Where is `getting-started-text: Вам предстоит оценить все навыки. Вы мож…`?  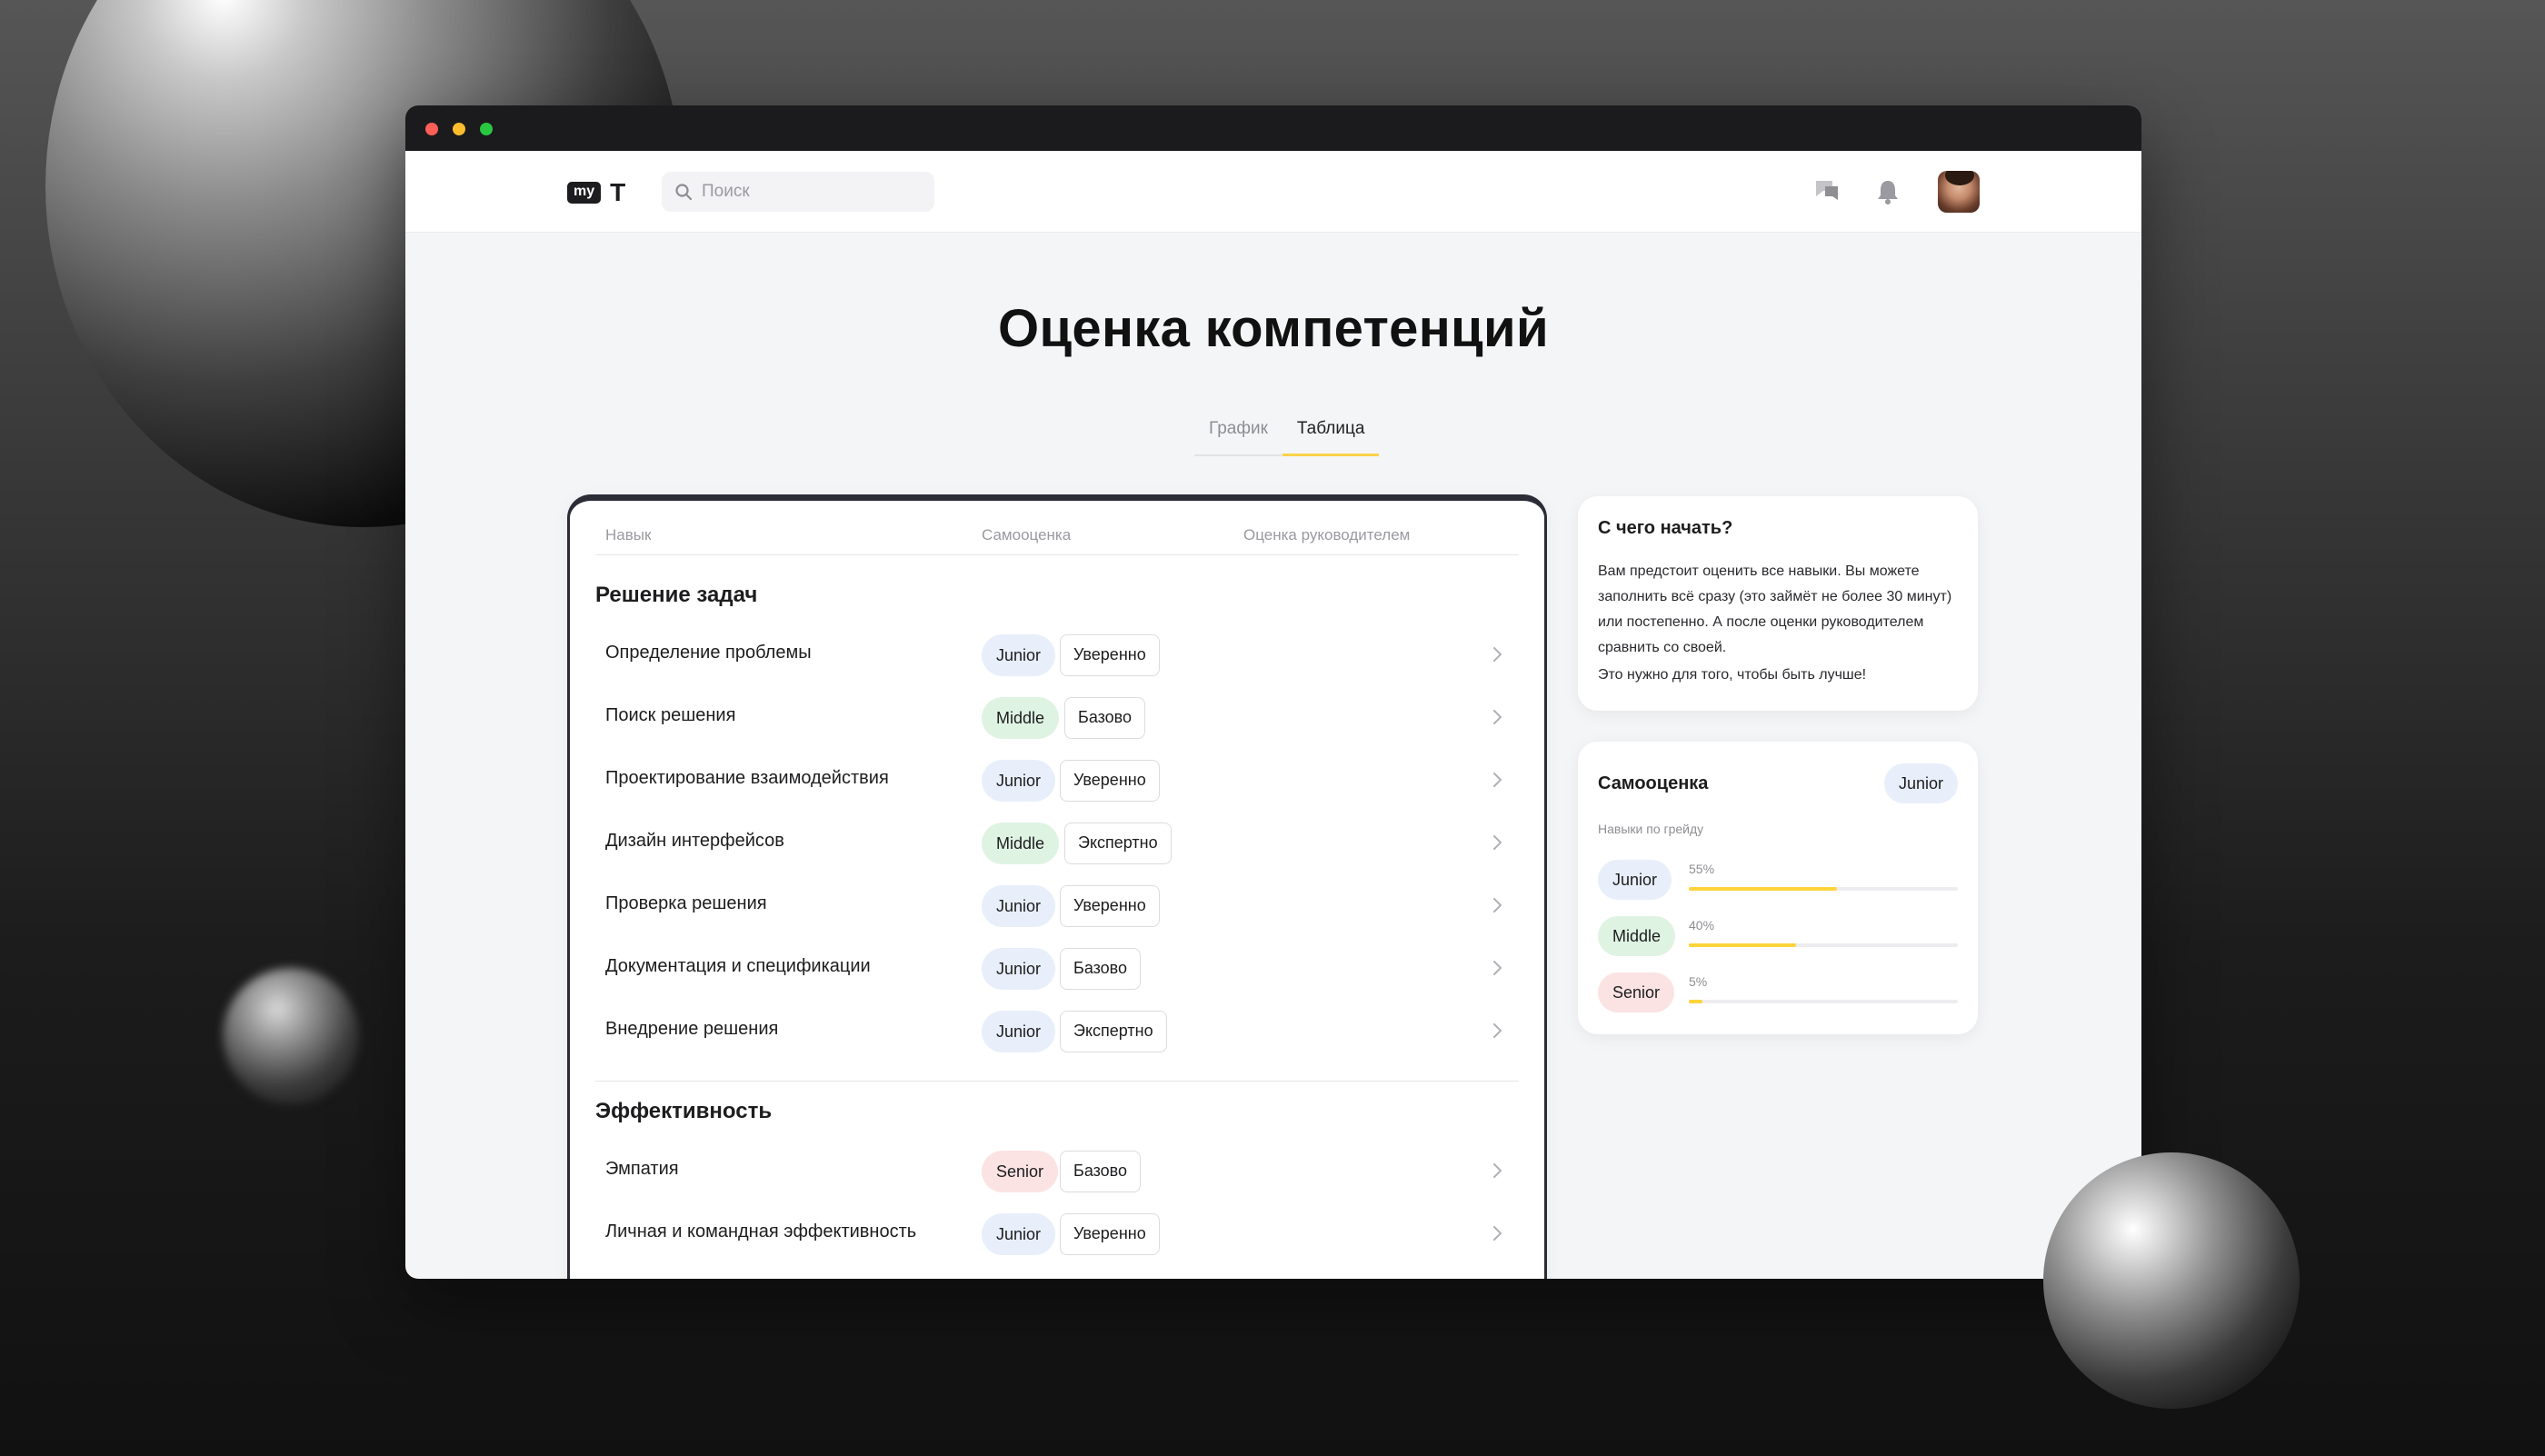
getting-started-text: Вам предстоит оценить все навыки. Вы мож… is located at coordinates (1775, 609).